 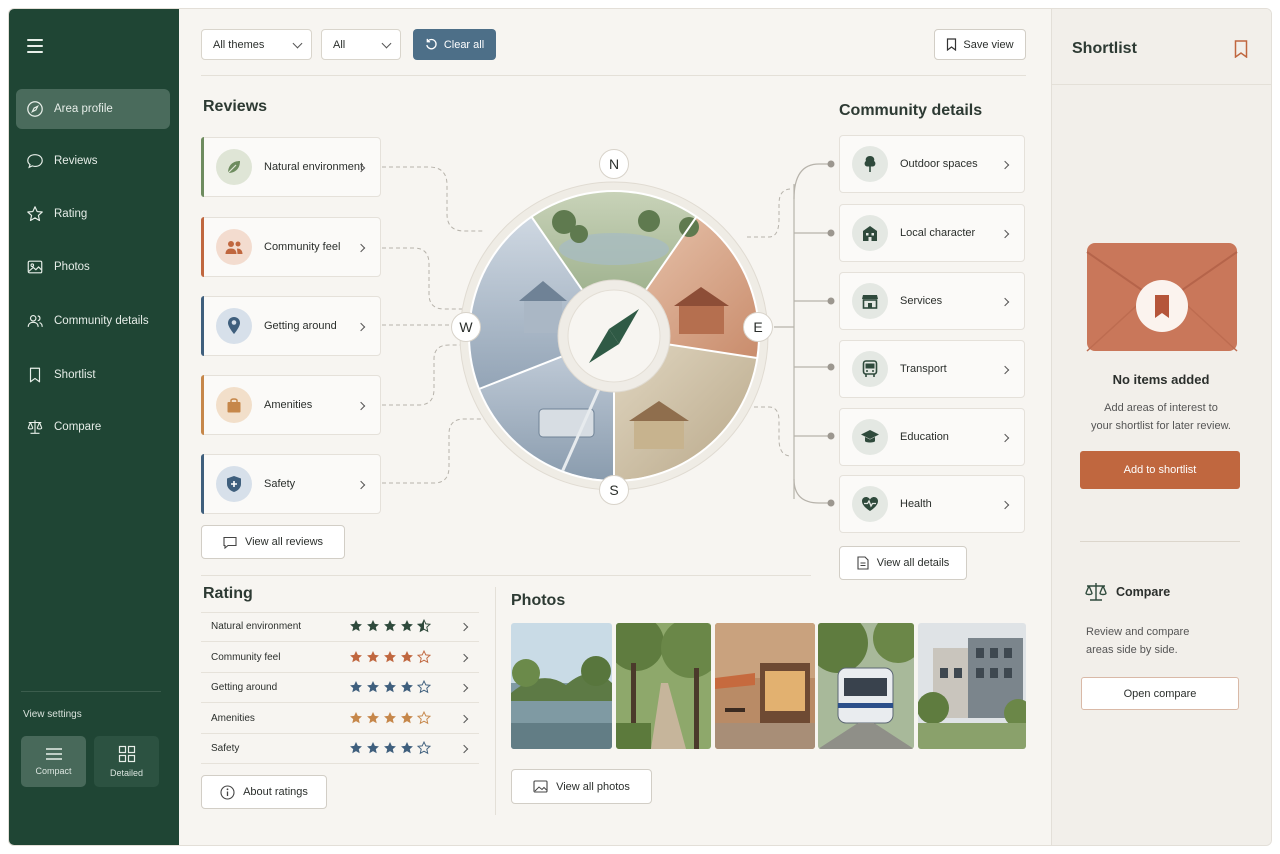 What do you see at coordinates (314, 167) in the screenshot?
I see `review-card-label: Natural environment` at bounding box center [314, 167].